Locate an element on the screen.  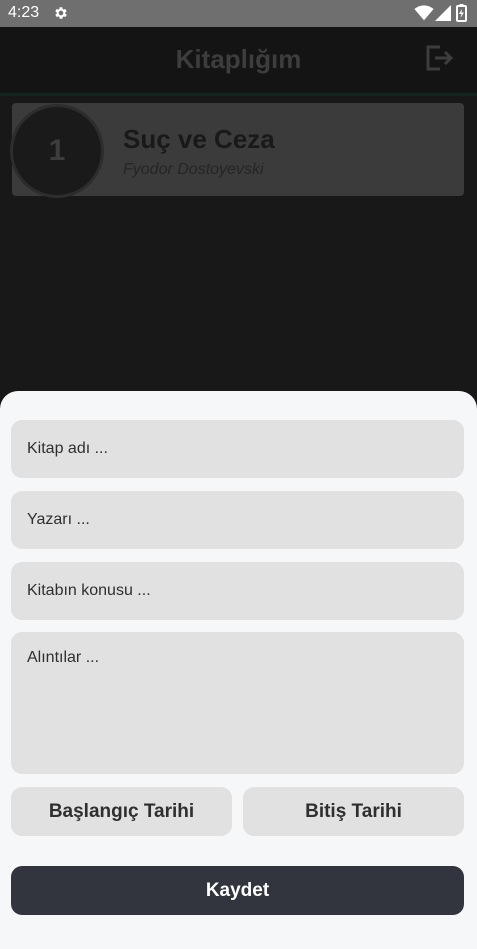
wifi-icon is located at coordinates (424, 13).